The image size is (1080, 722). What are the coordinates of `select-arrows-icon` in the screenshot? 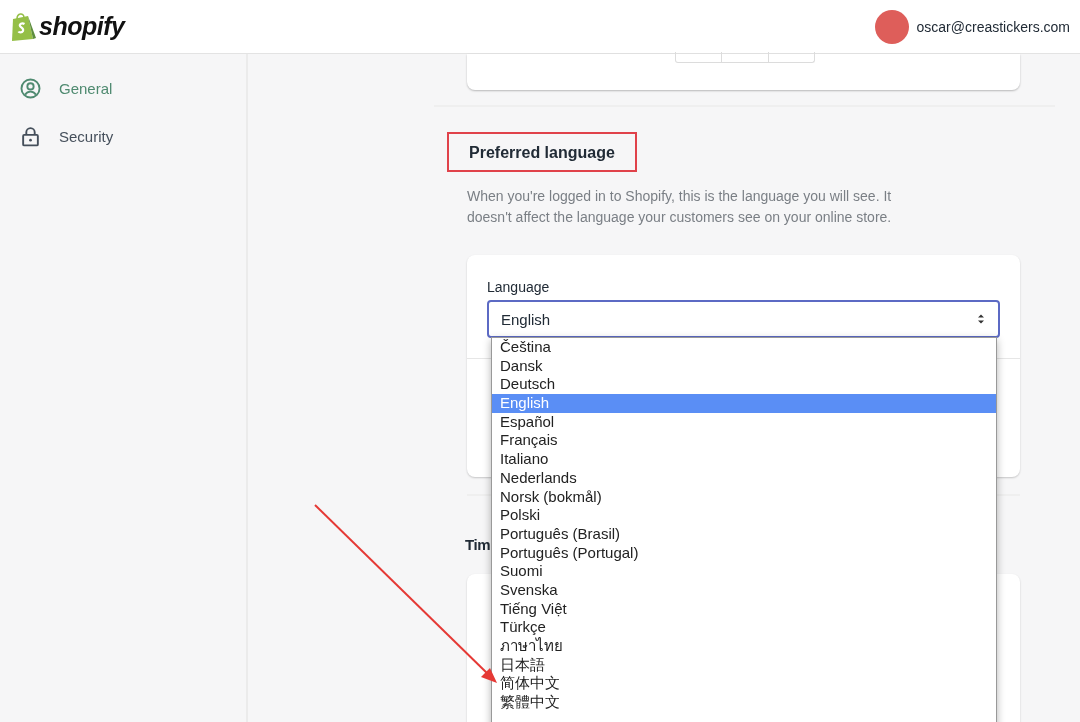 It's located at (981, 319).